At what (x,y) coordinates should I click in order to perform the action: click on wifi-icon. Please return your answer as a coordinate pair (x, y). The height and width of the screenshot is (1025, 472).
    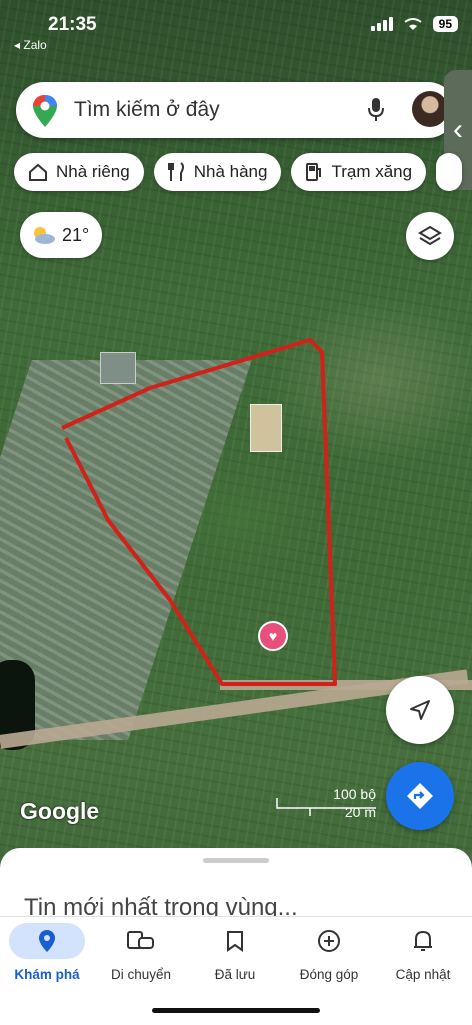
    Looking at the image, I should click on (413, 24).